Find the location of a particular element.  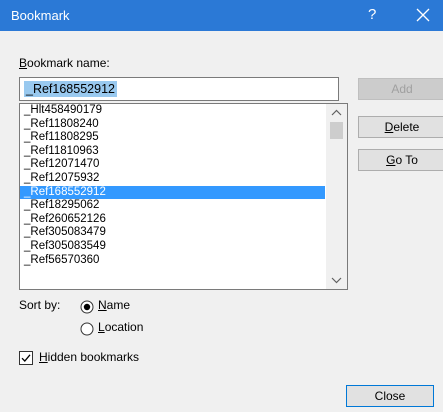

sort-location-accel: L is located at coordinates (101, 327).